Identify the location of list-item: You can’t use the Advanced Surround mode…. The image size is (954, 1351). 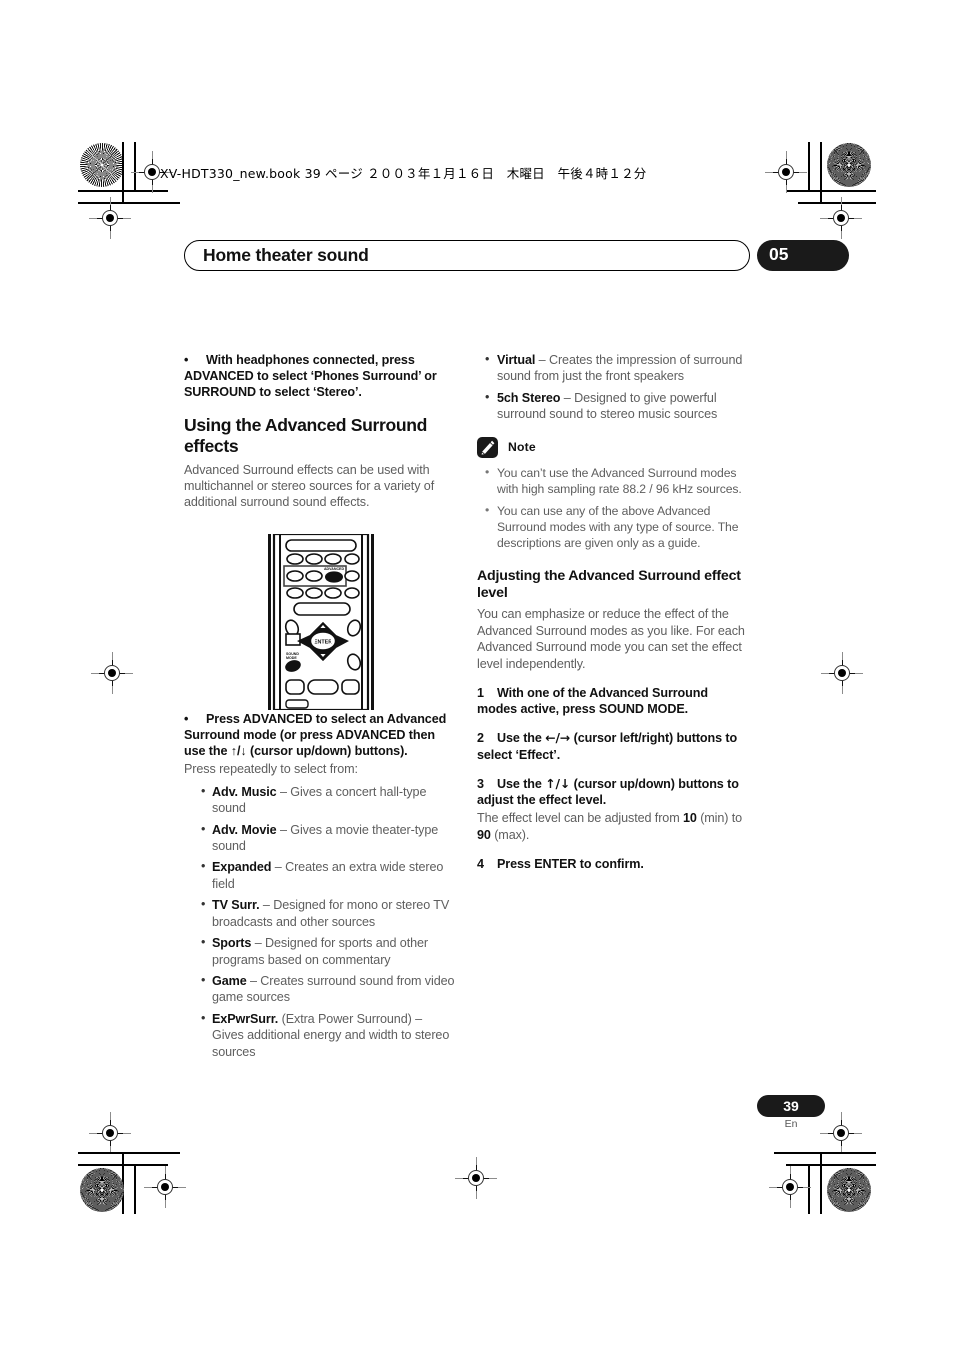
(617, 480).